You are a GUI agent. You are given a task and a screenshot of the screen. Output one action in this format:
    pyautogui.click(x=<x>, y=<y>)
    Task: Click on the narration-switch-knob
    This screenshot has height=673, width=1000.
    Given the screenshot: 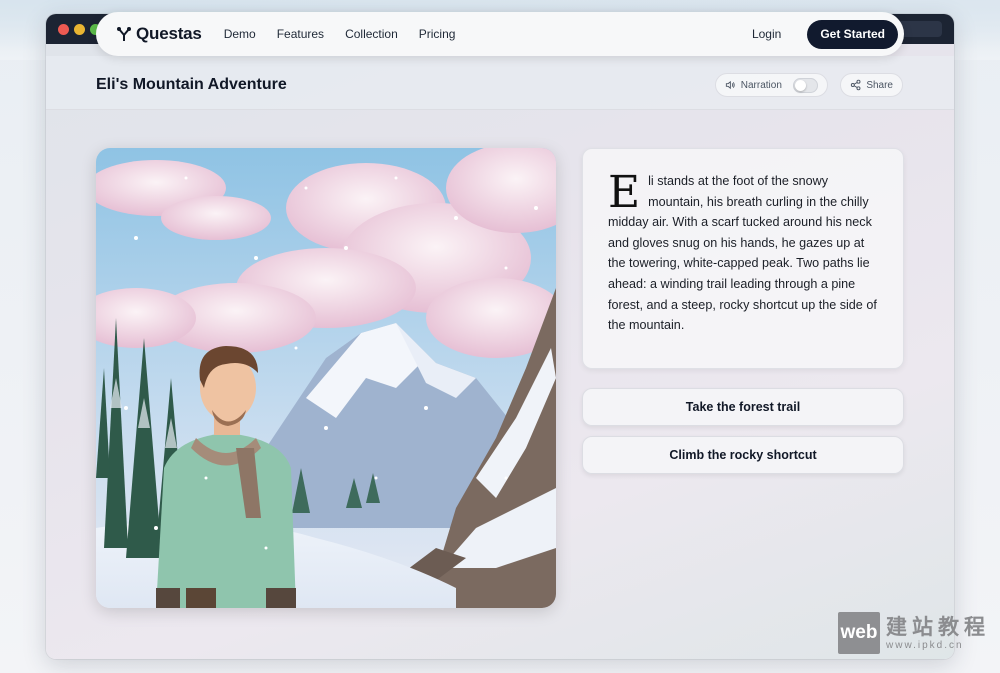 What is the action you would take?
    pyautogui.click(x=800, y=85)
    